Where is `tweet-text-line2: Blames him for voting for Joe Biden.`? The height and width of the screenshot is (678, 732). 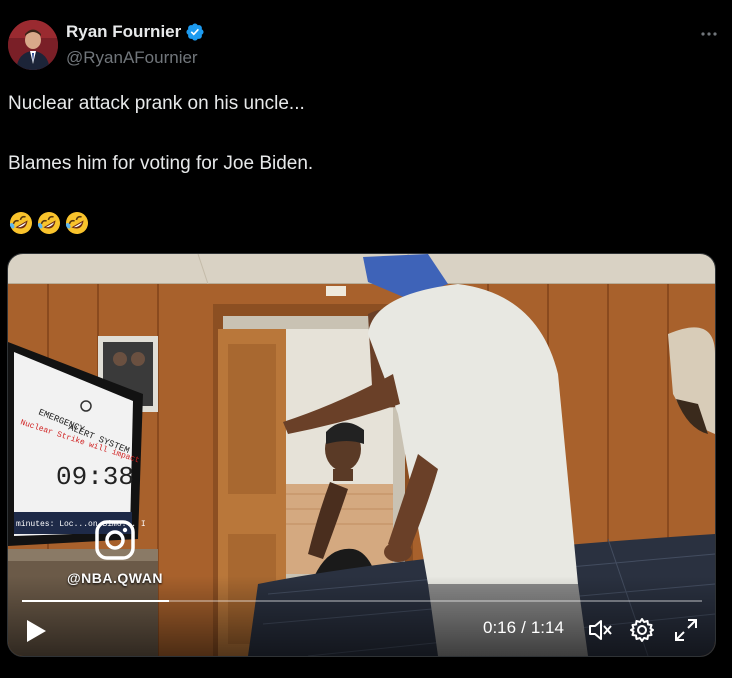 tweet-text-line2: Blames him for voting for Joe Biden. is located at coordinates (161, 163).